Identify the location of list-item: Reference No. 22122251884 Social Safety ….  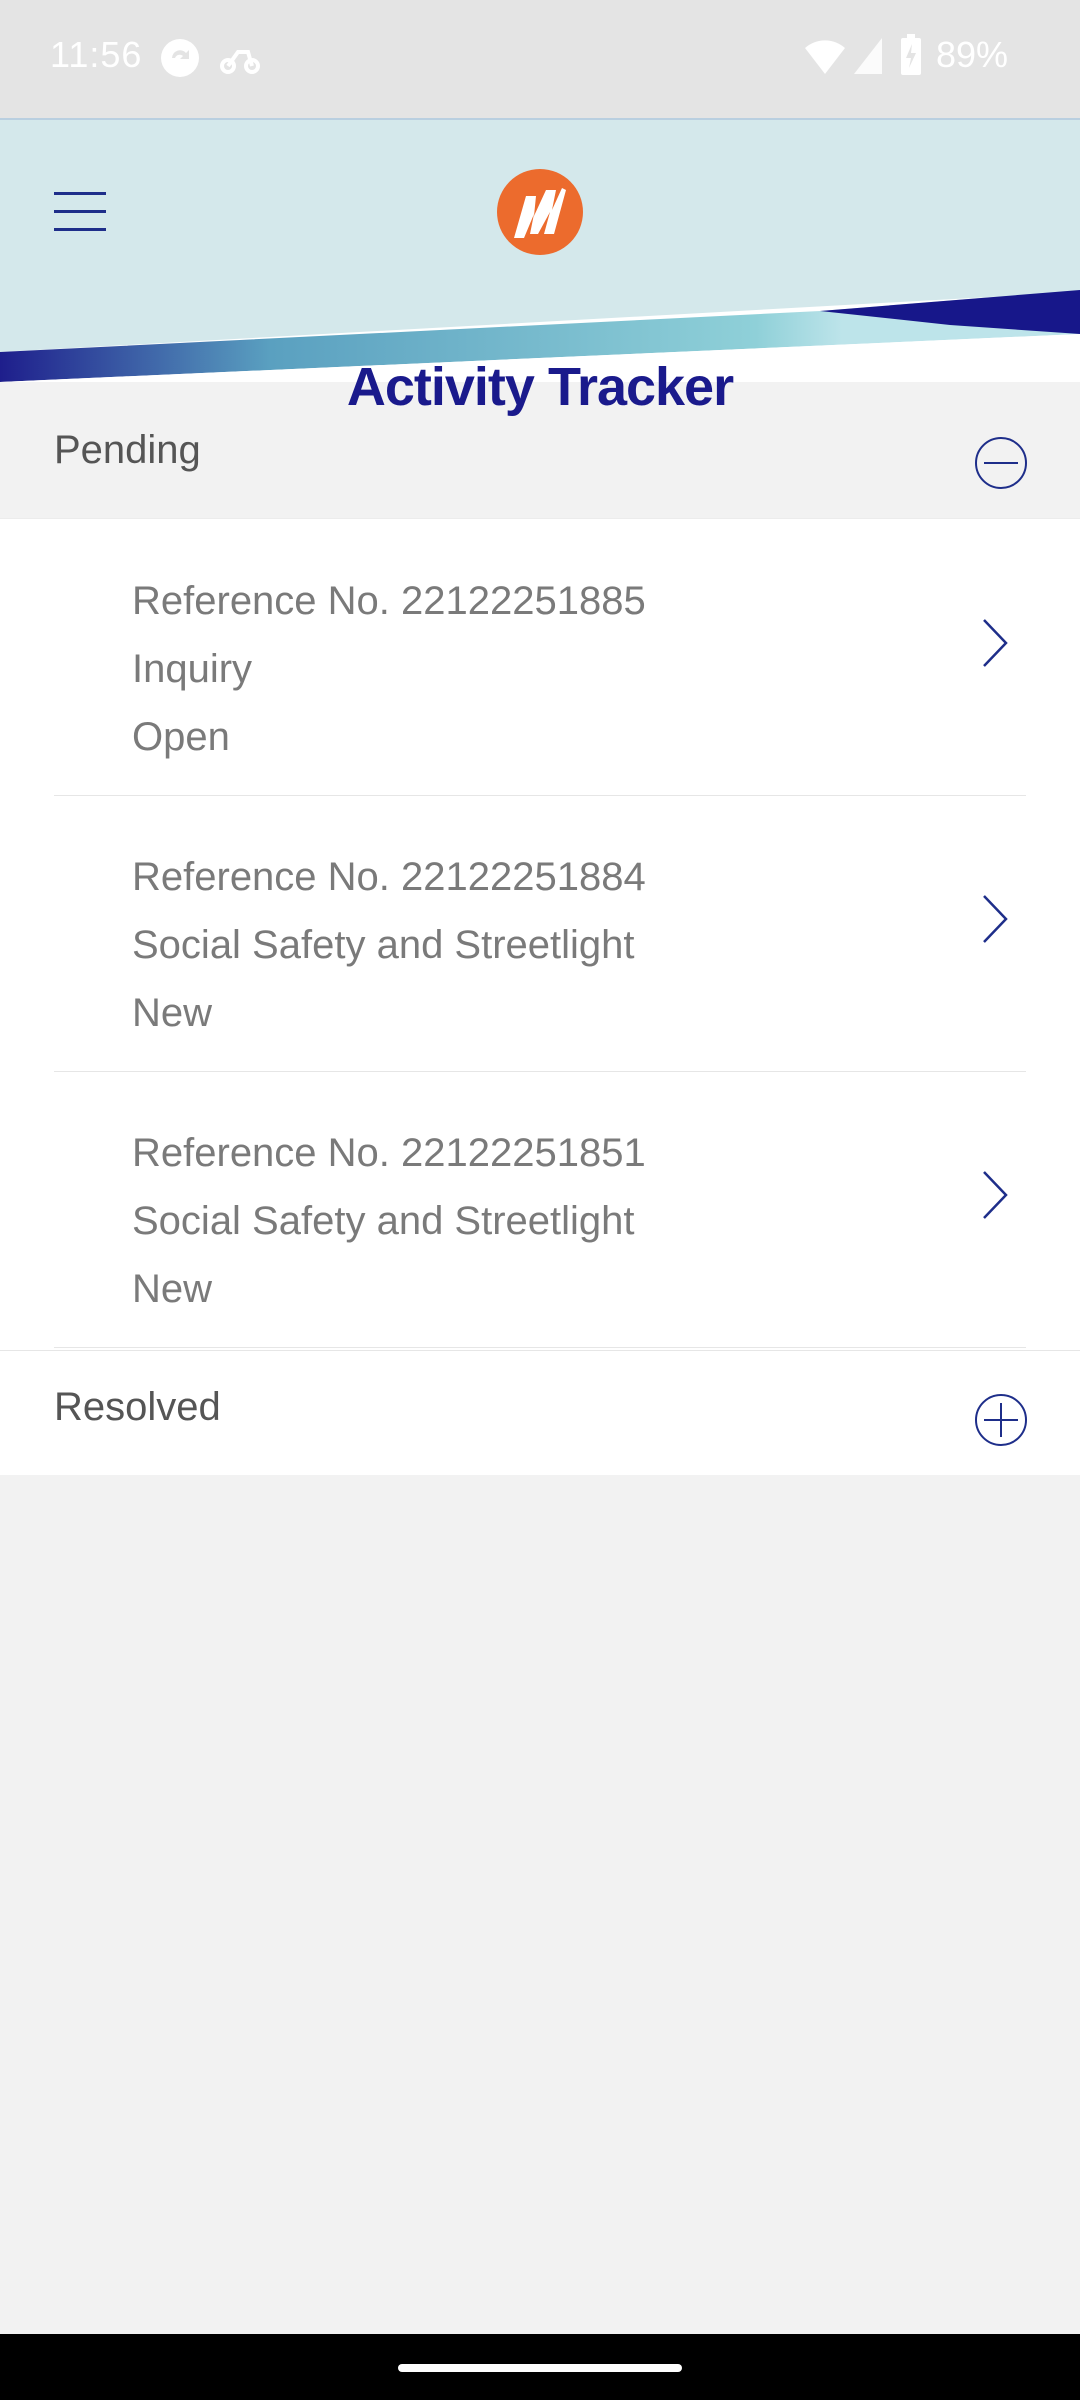
(540, 933).